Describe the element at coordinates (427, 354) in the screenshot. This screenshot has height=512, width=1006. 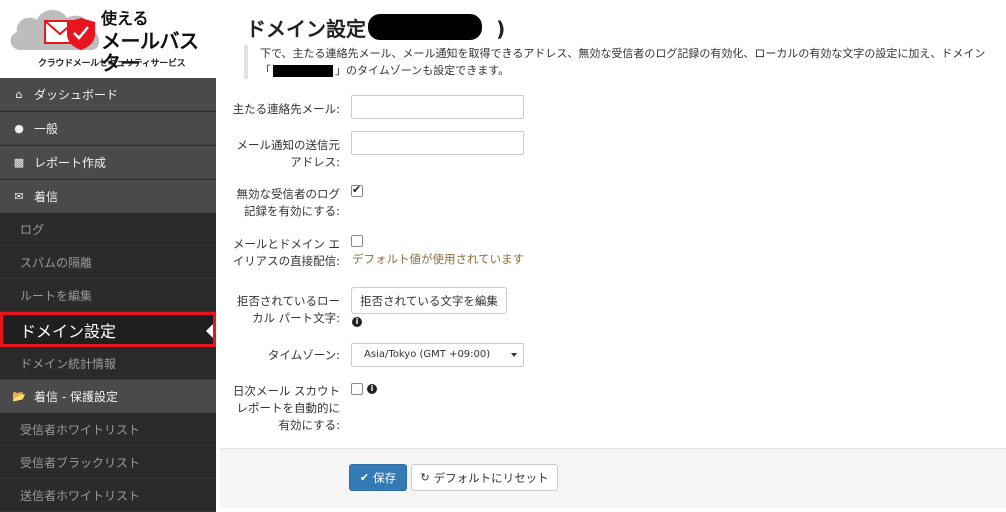
I see `timezone-value: Asia/Tokyo (GMT +09:00)` at that location.